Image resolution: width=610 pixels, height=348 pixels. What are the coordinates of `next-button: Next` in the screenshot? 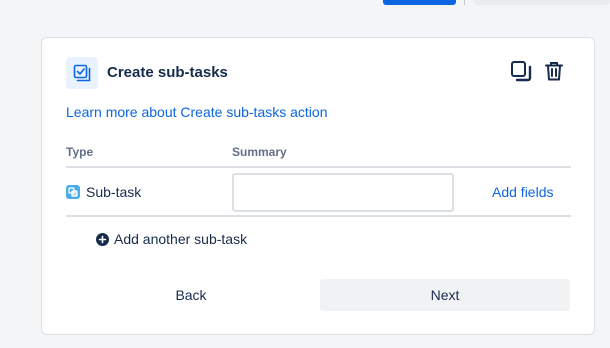 It's located at (445, 295).